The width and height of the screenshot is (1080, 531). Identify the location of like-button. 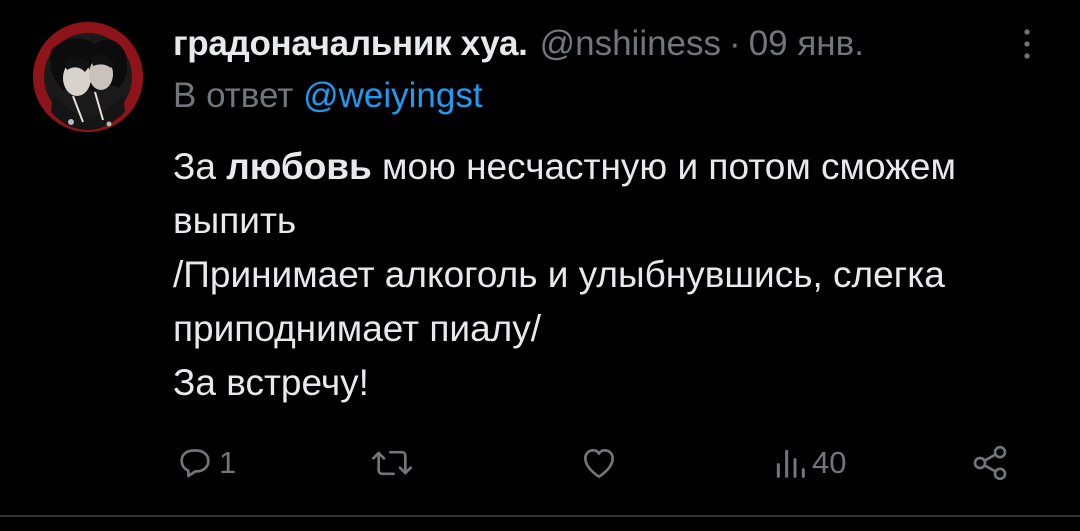
(601, 463).